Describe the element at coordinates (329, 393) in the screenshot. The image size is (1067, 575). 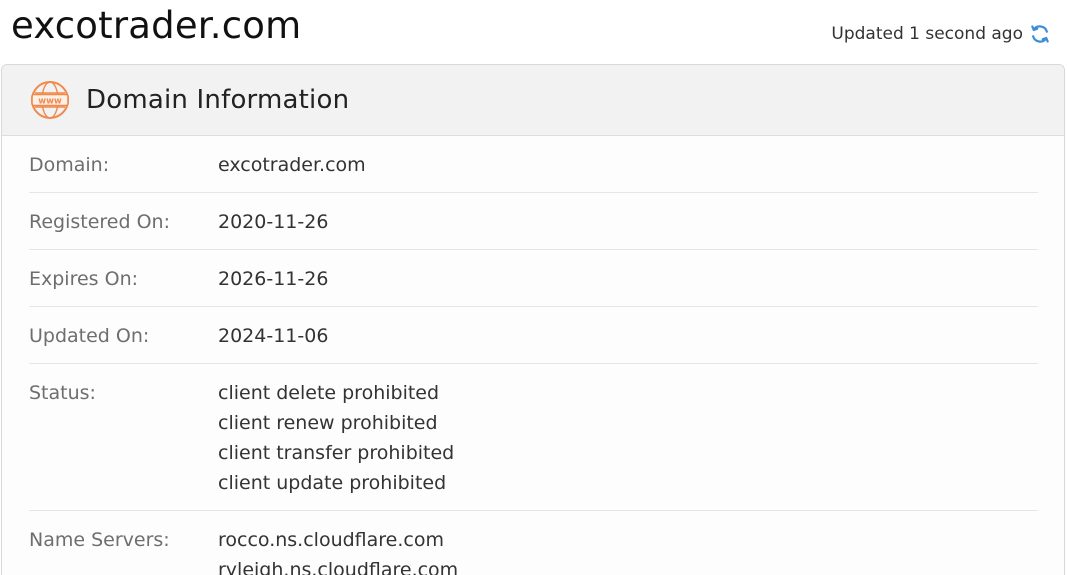
I see `info-value-line: client delete prohibited` at that location.